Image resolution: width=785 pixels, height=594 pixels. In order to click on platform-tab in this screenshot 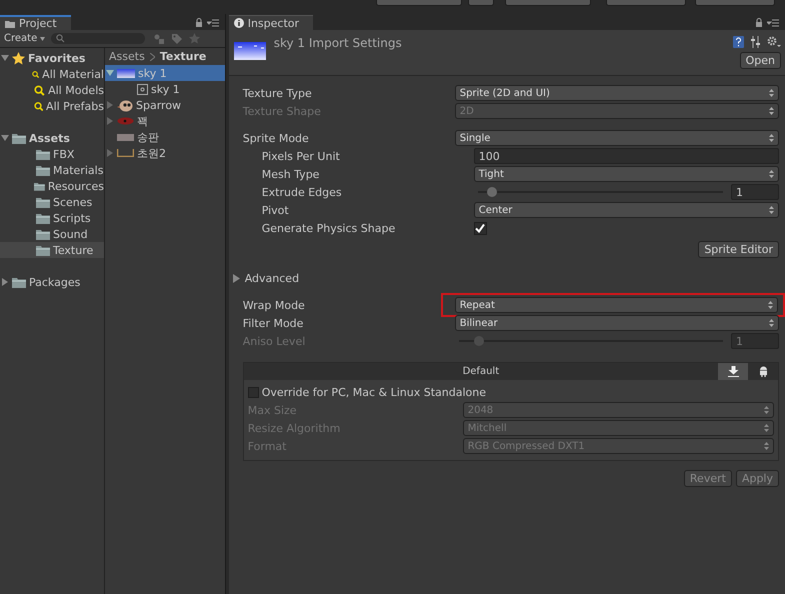, I will do `click(733, 371)`.